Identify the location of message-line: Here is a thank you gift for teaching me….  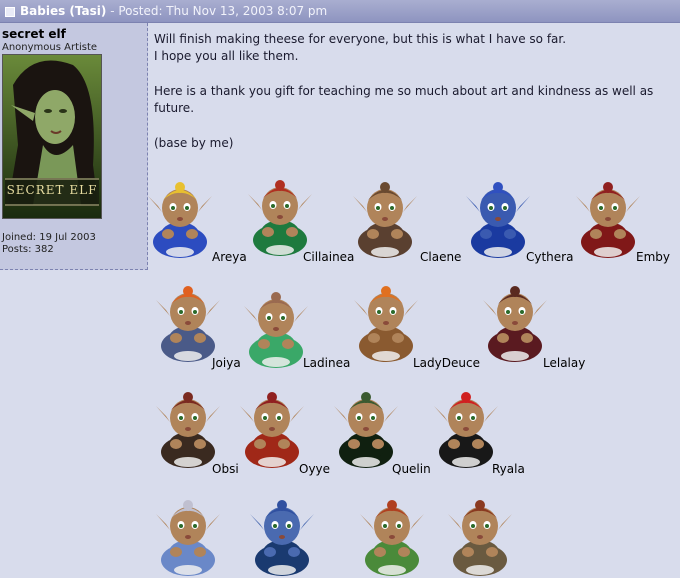
(404, 91).